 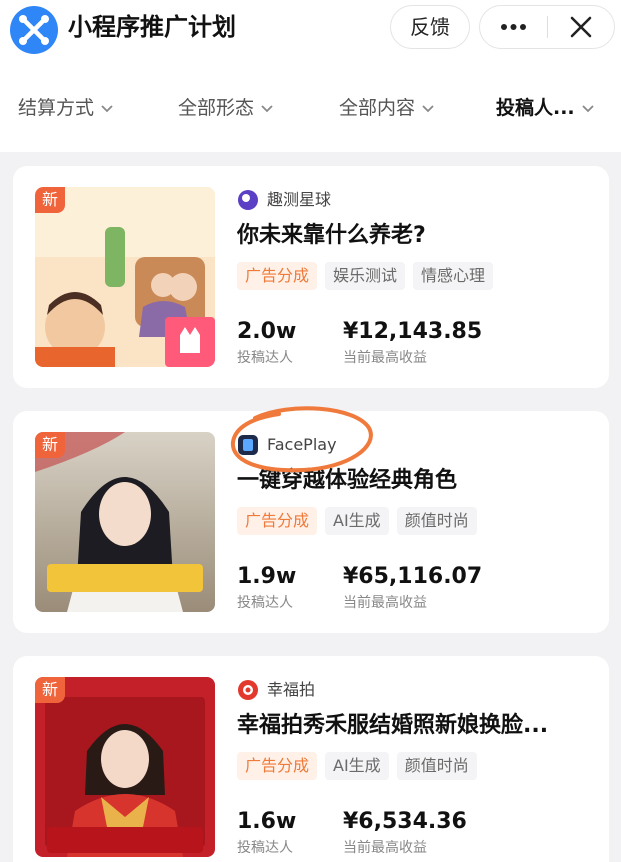 What do you see at coordinates (581, 27) in the screenshot?
I see `close-icon` at bounding box center [581, 27].